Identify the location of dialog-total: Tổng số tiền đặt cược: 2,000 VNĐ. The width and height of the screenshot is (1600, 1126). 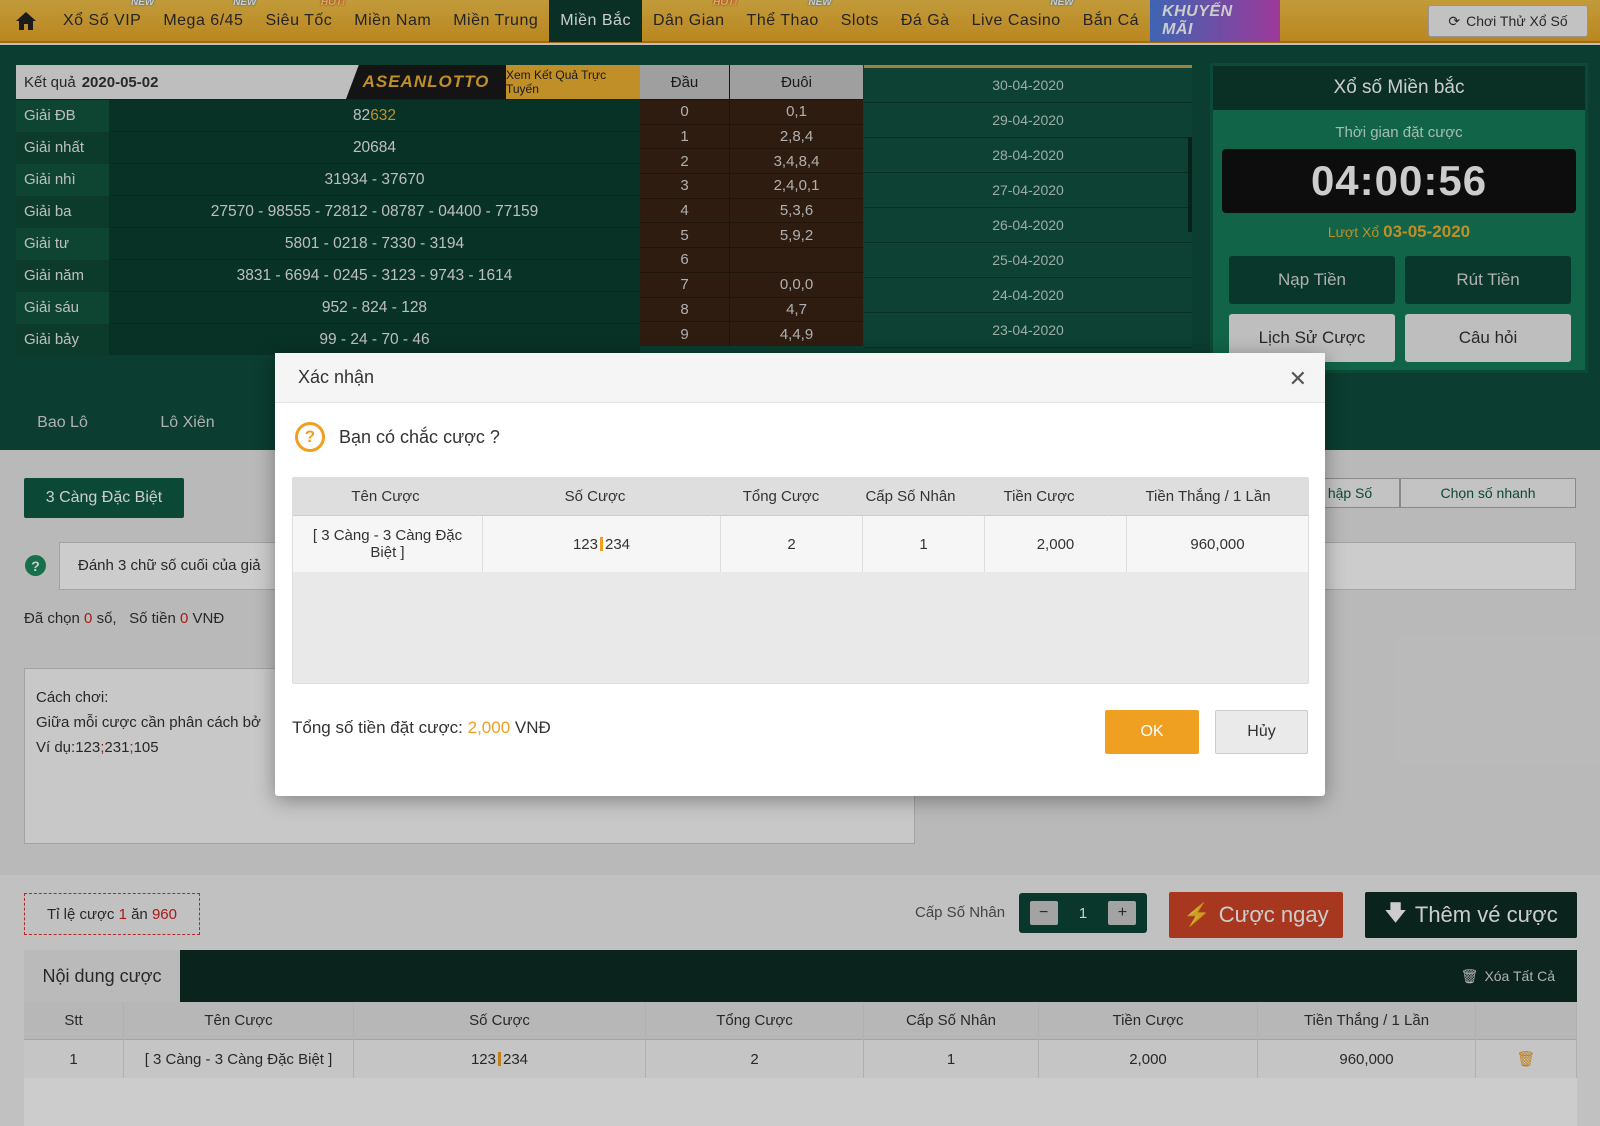
(421, 728).